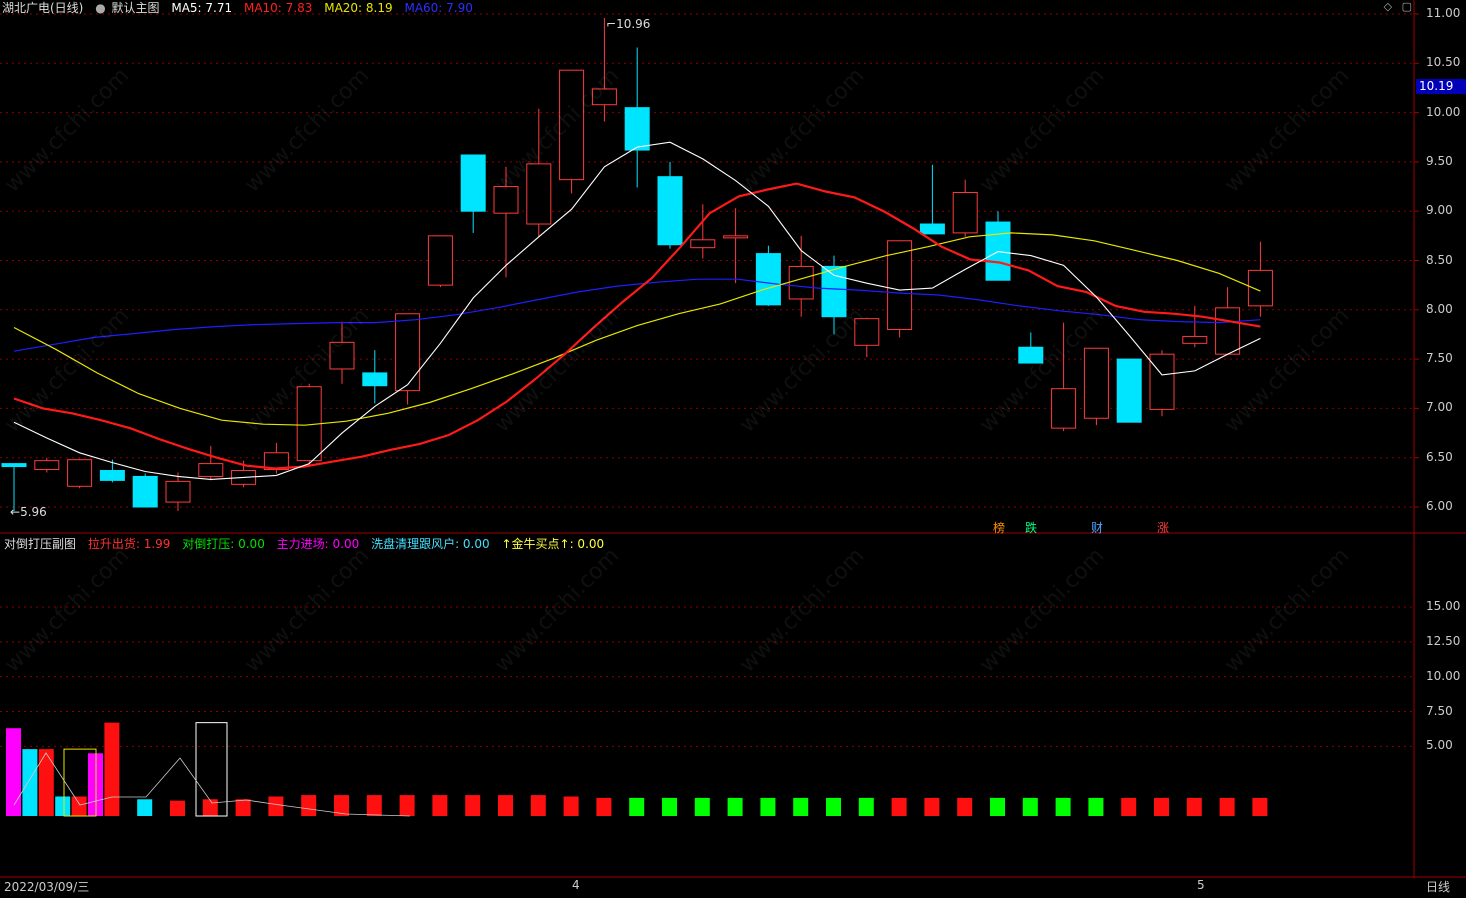  I want to click on price-tick-label: 7.00, so click(1439, 407).